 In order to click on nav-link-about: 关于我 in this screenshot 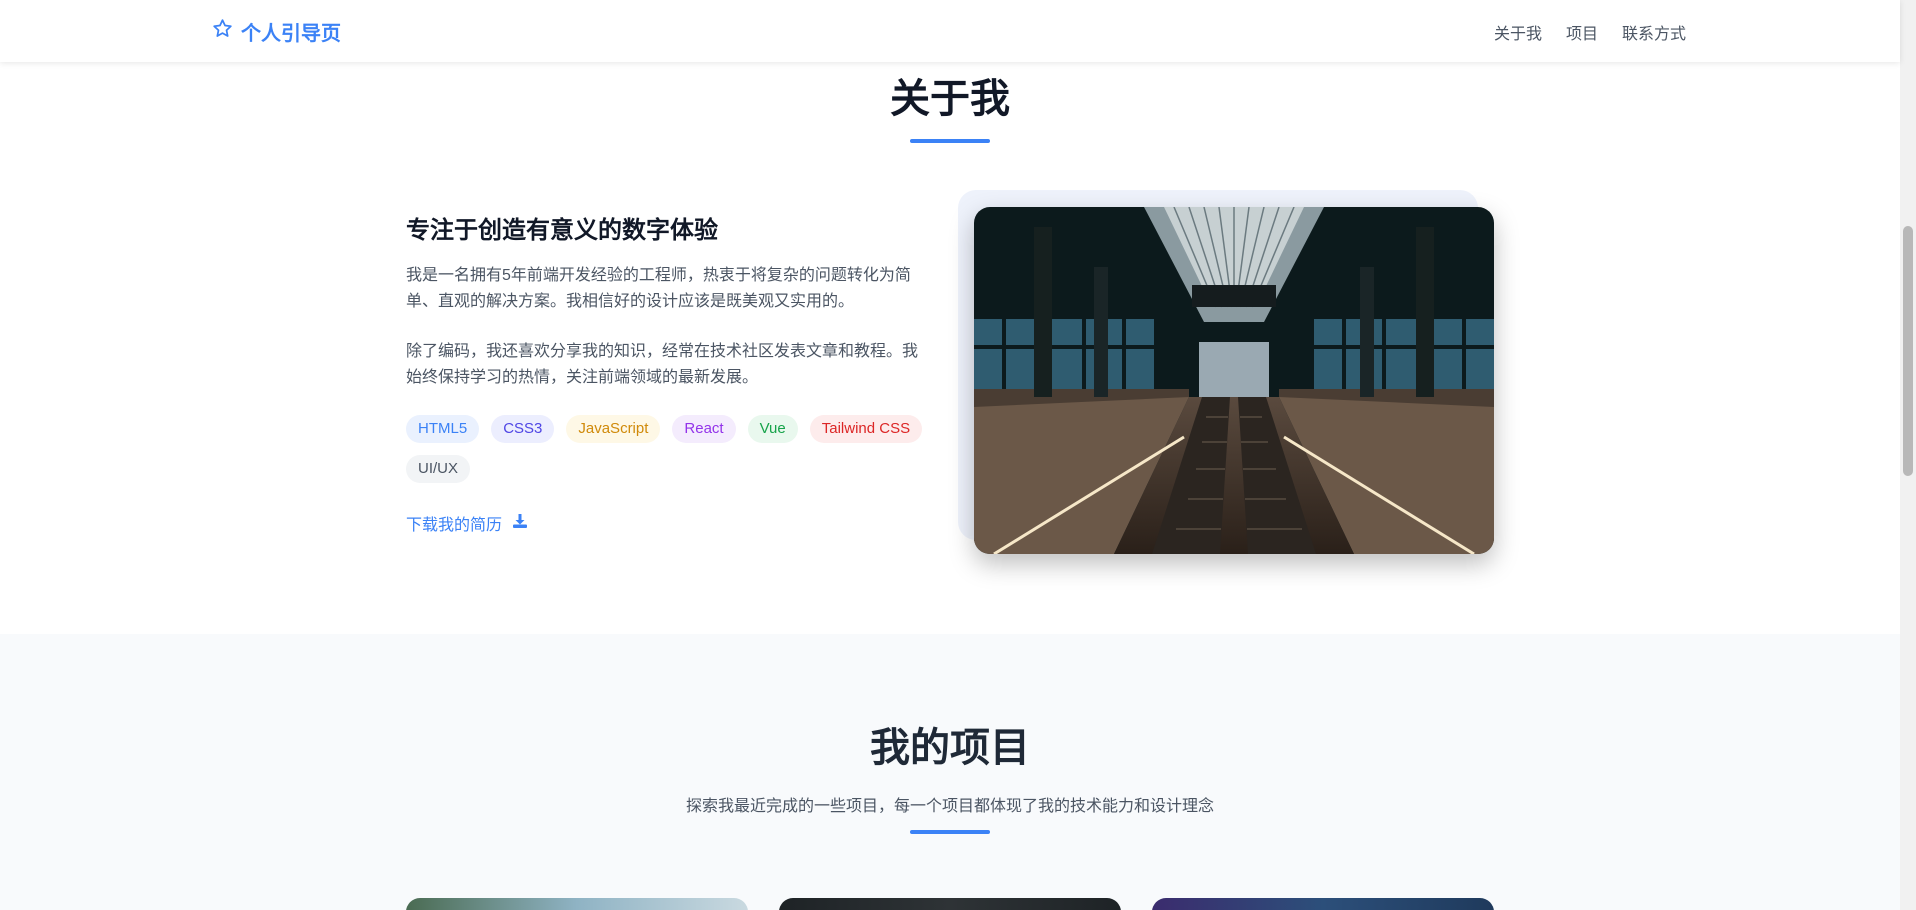, I will do `click(1518, 32)`.